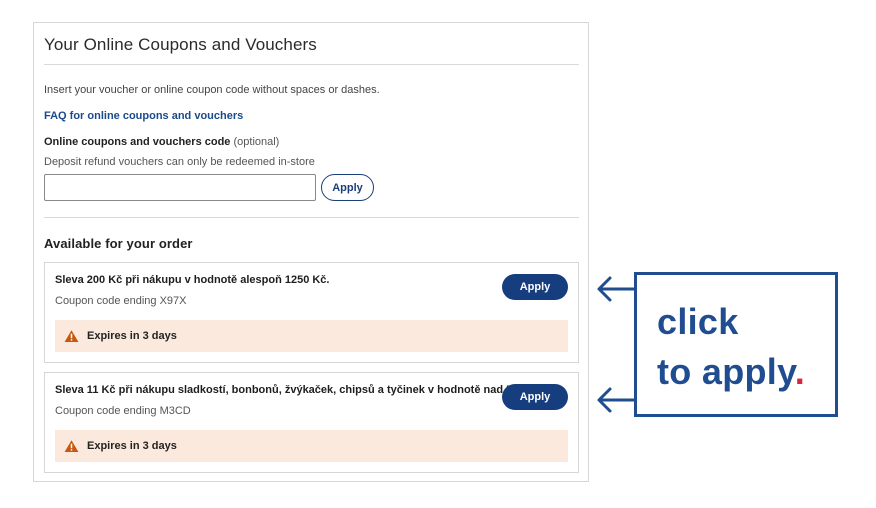 Image resolution: width=876 pixels, height=508 pixels. I want to click on coupon-code-text: Coupon code ending M3CD, so click(123, 411).